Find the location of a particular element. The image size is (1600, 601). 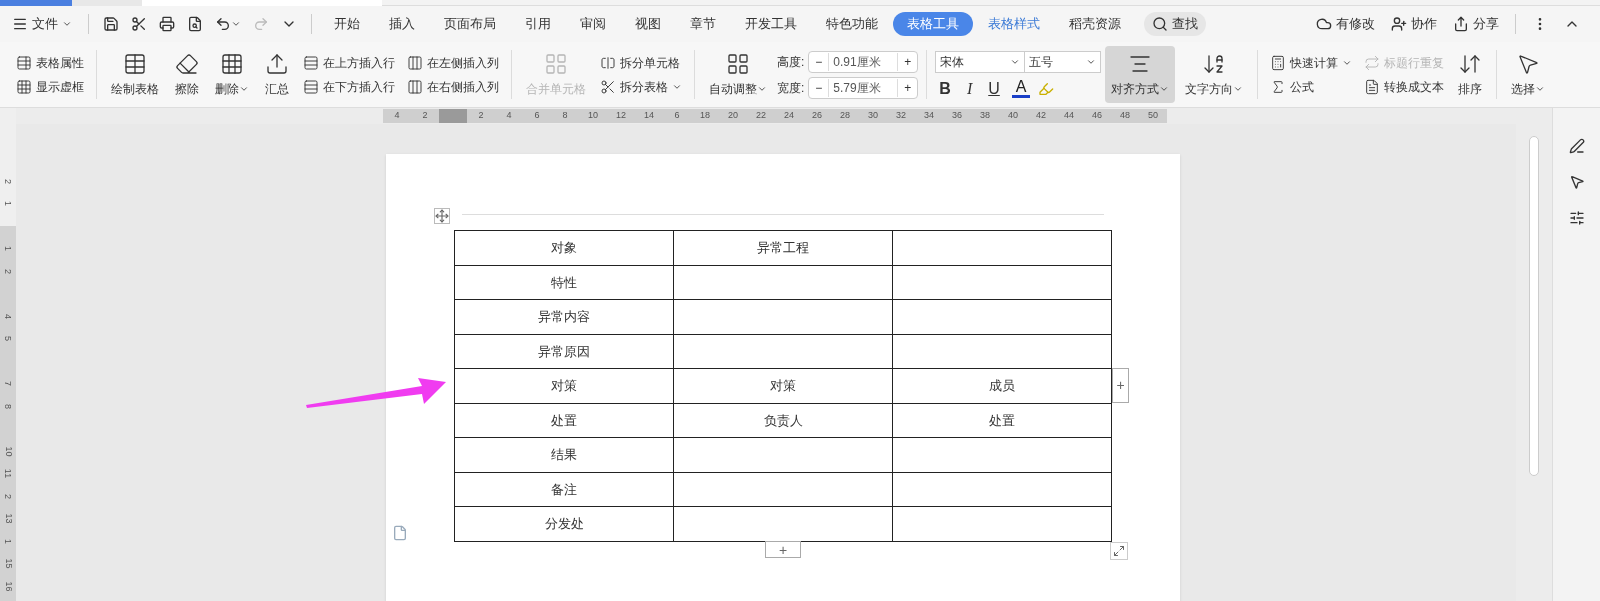

ribbon-tab: 视图 is located at coordinates (648, 24).